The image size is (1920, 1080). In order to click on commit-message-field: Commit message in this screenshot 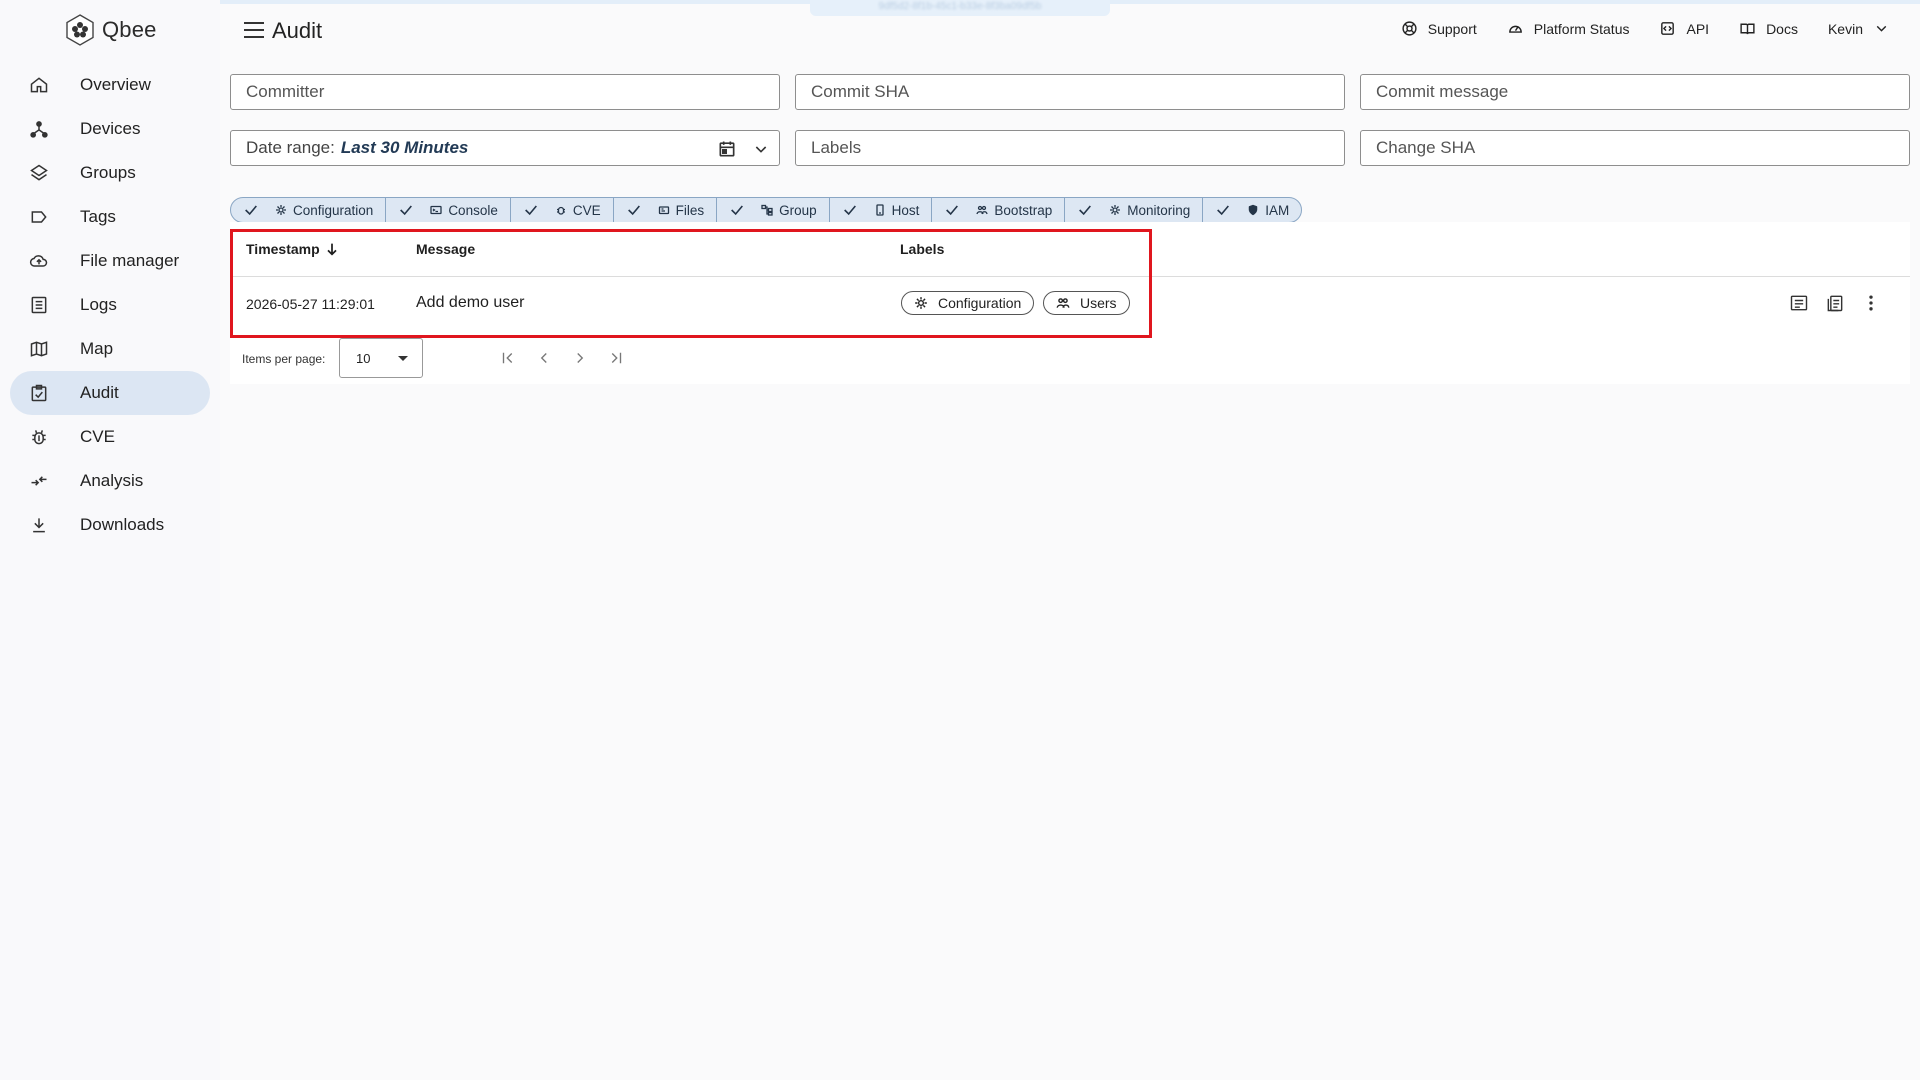, I will do `click(1635, 92)`.